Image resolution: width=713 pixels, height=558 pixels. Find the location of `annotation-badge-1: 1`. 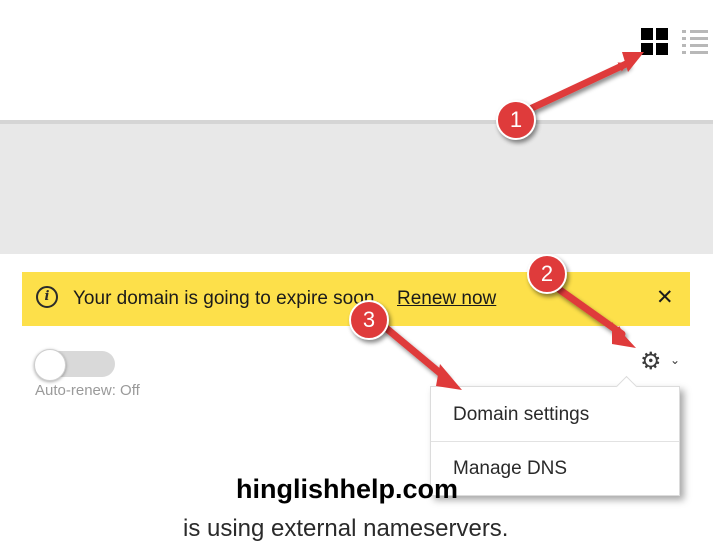

annotation-badge-1: 1 is located at coordinates (516, 120).